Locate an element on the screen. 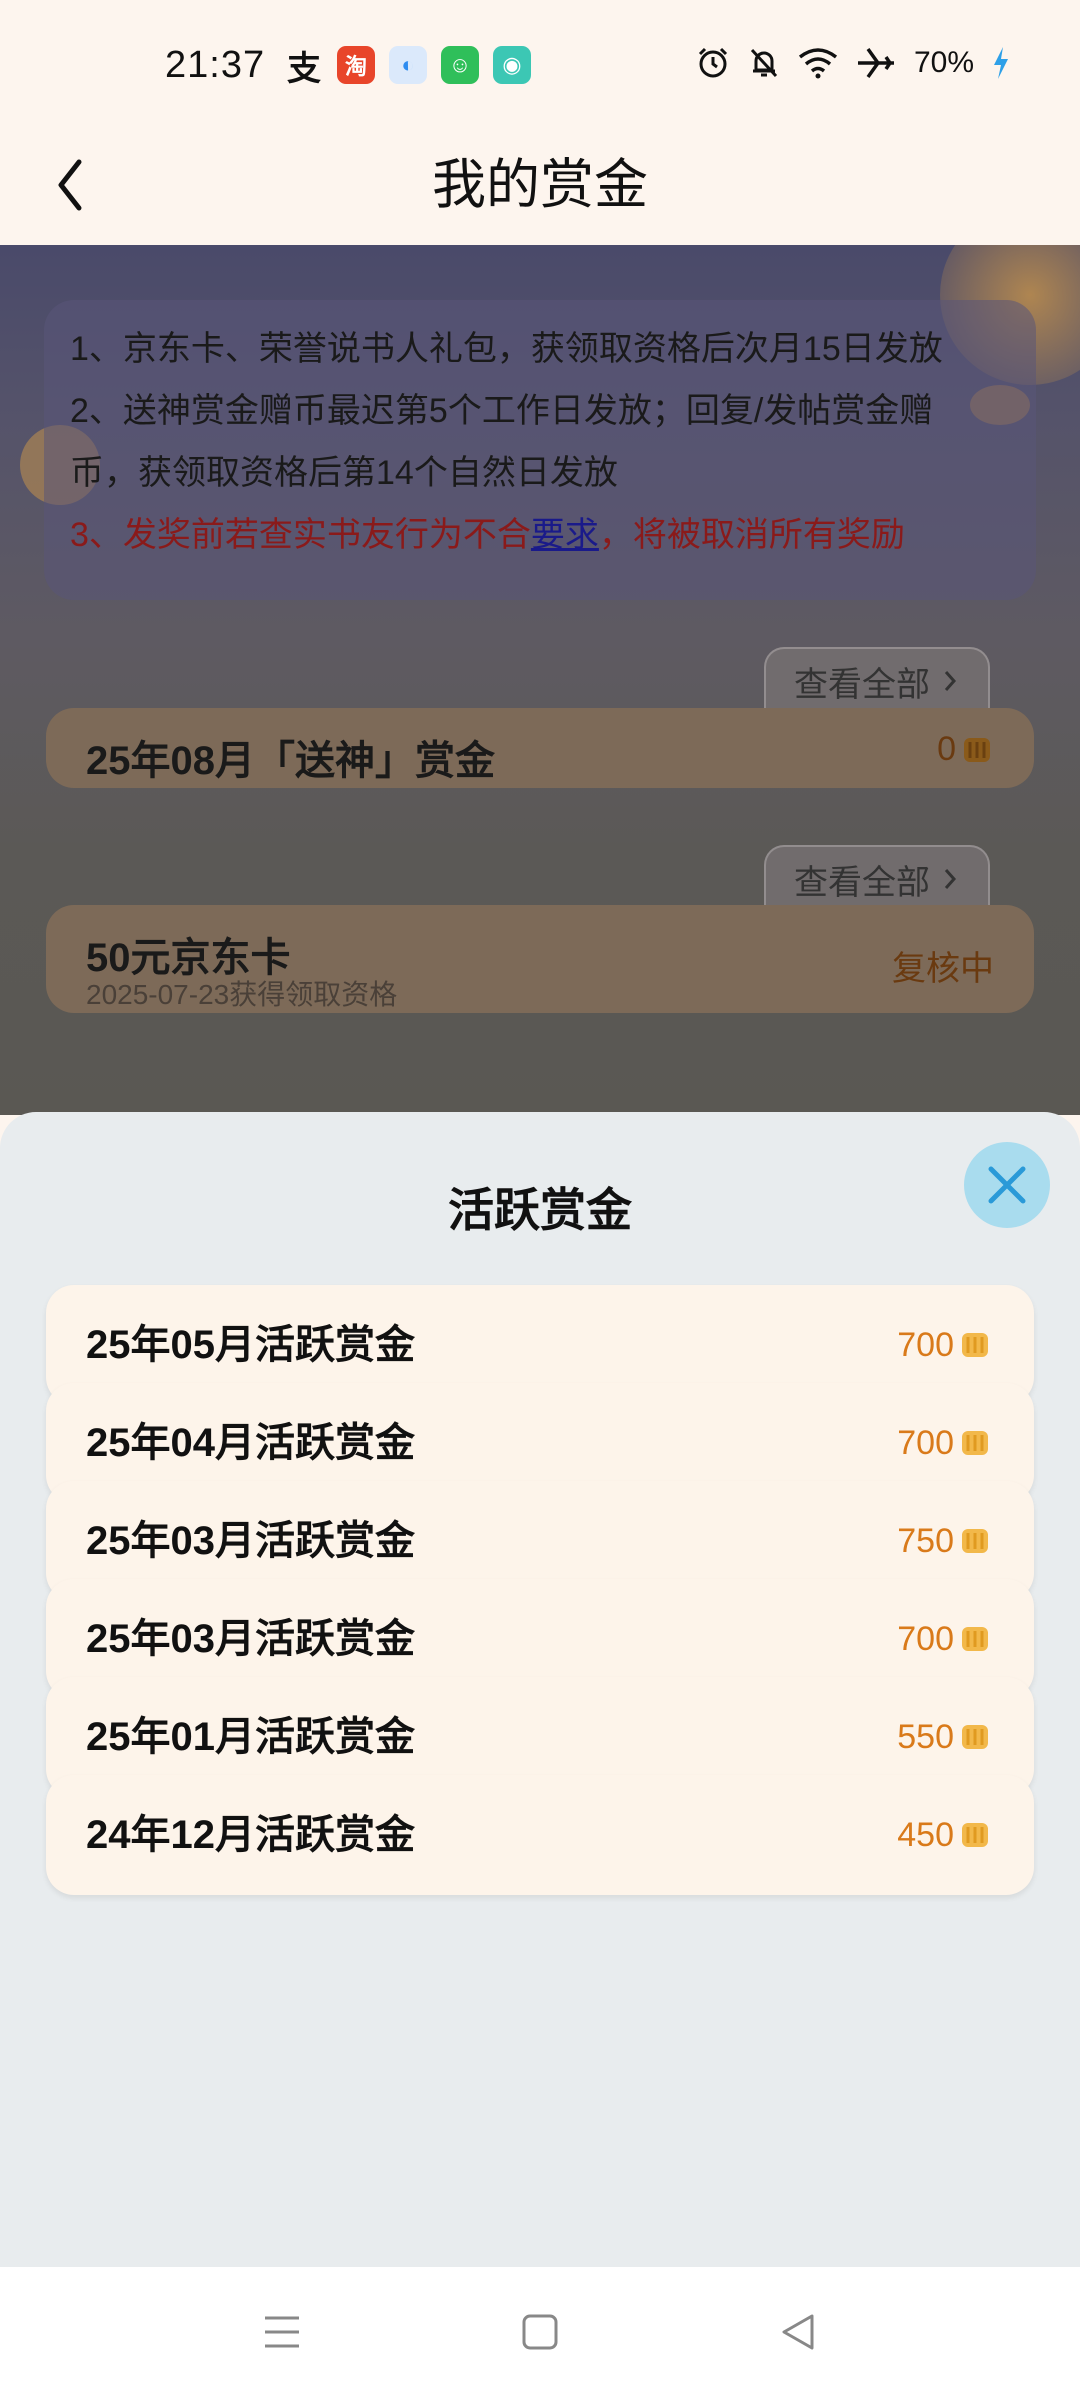 The width and height of the screenshot is (1080, 2400). sheet-title: 活跃赏金 is located at coordinates (540, 1210).